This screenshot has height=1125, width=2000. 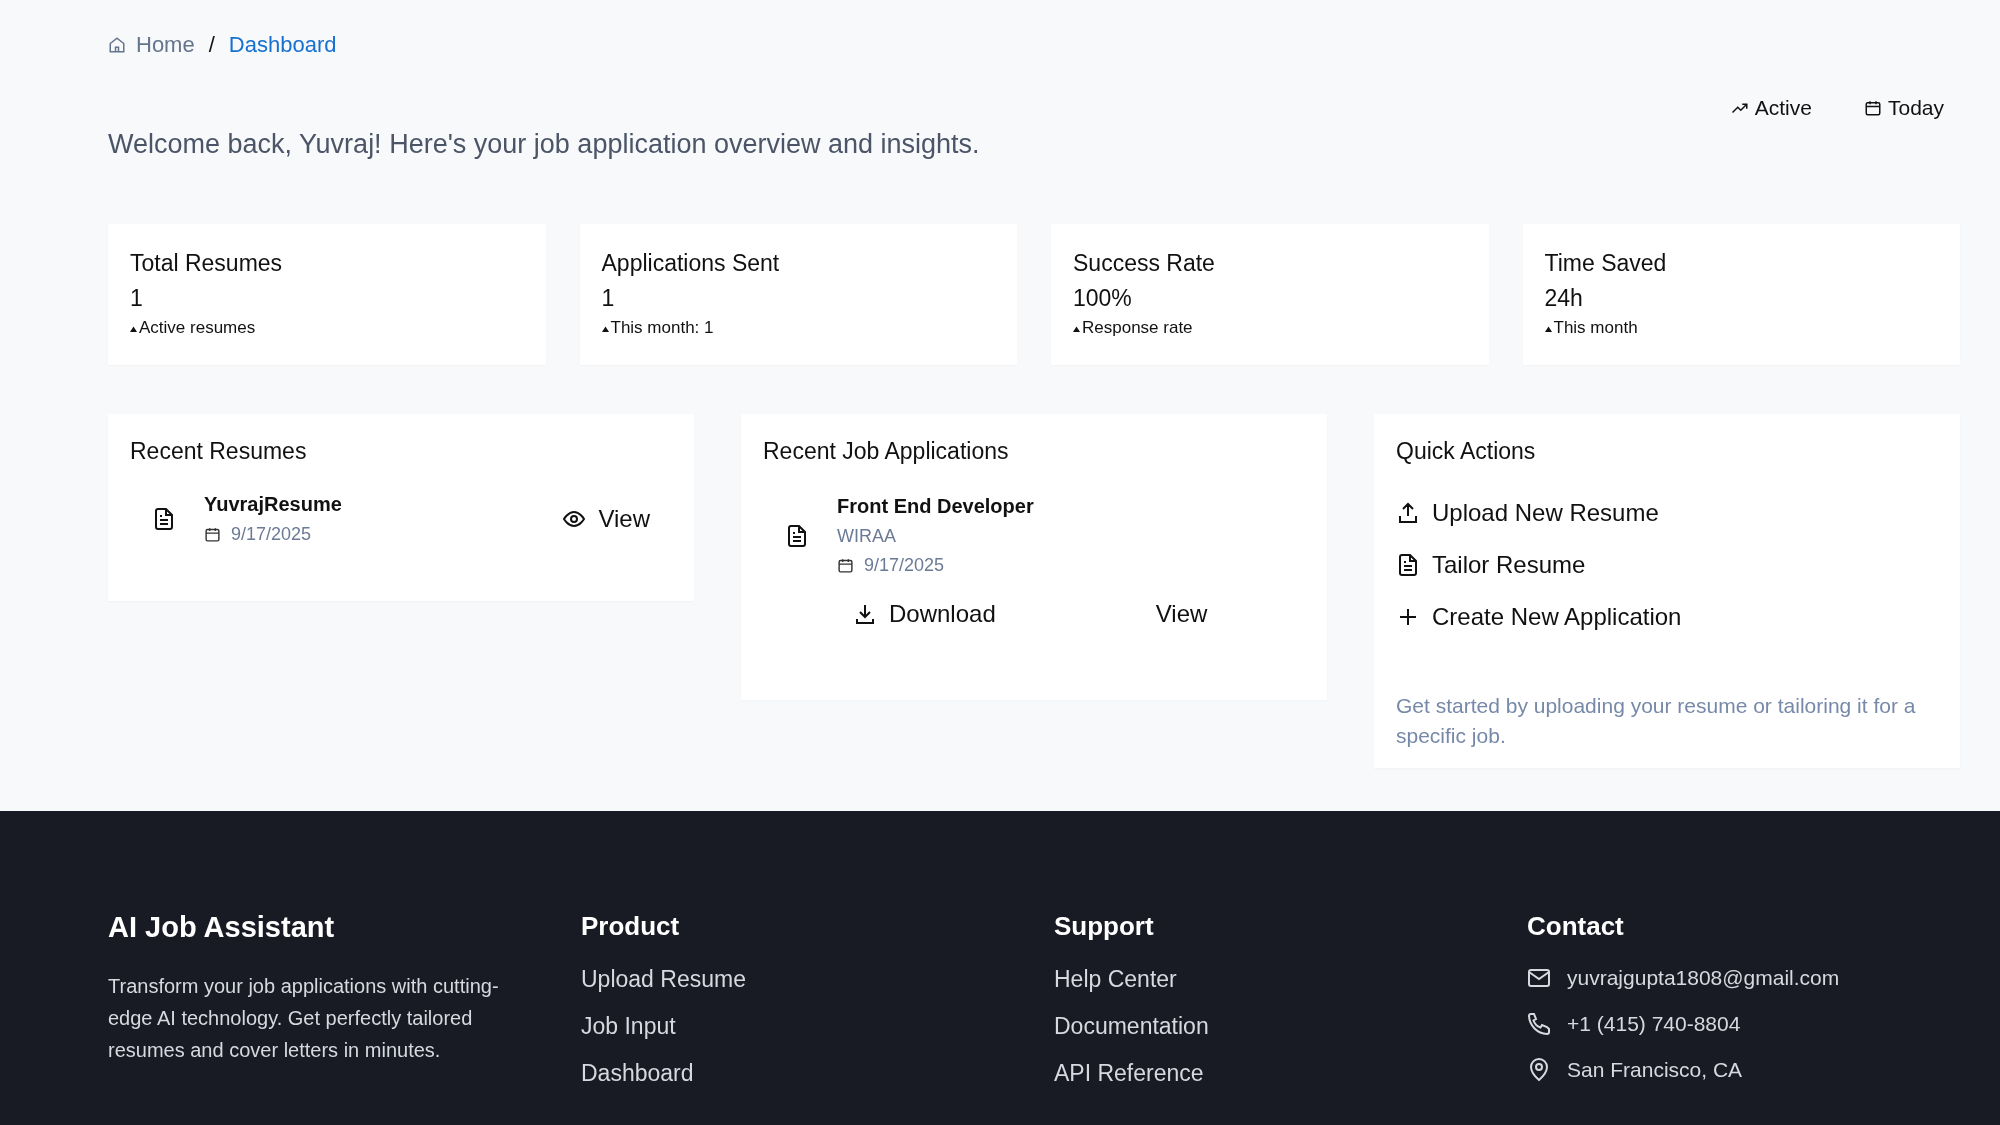 I want to click on breadcrumb-link: Dashboard, so click(x=282, y=45).